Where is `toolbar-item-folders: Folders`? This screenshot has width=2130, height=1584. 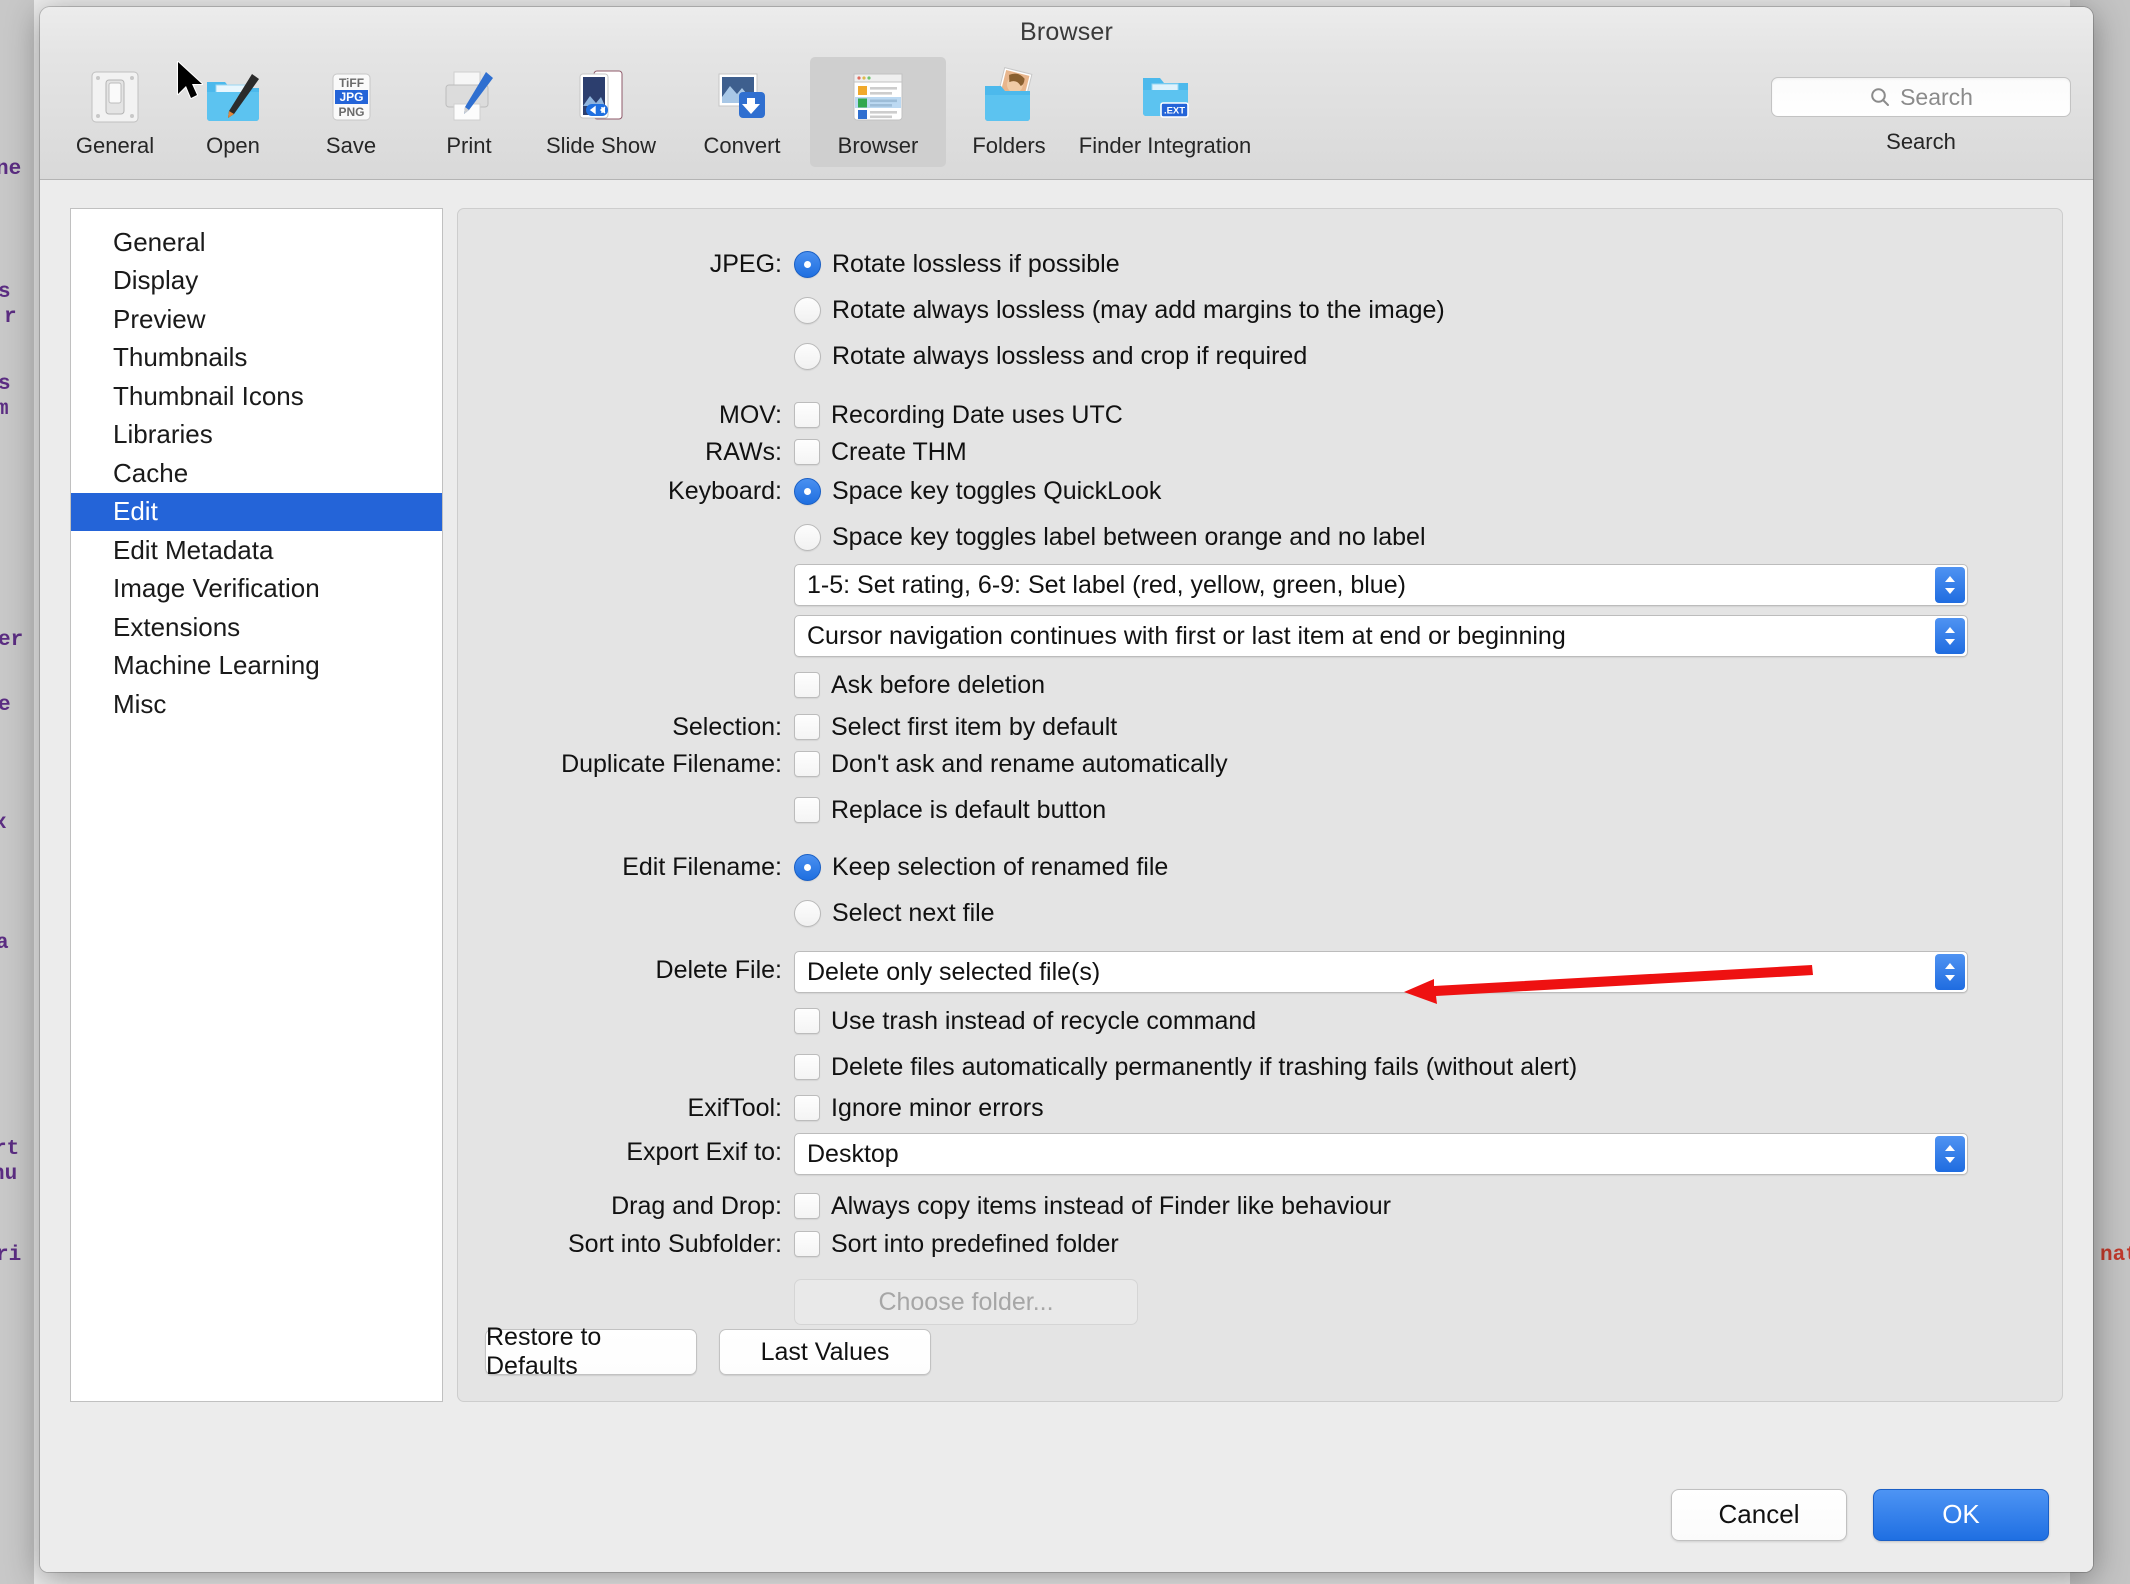 toolbar-item-folders: Folders is located at coordinates (1009, 112).